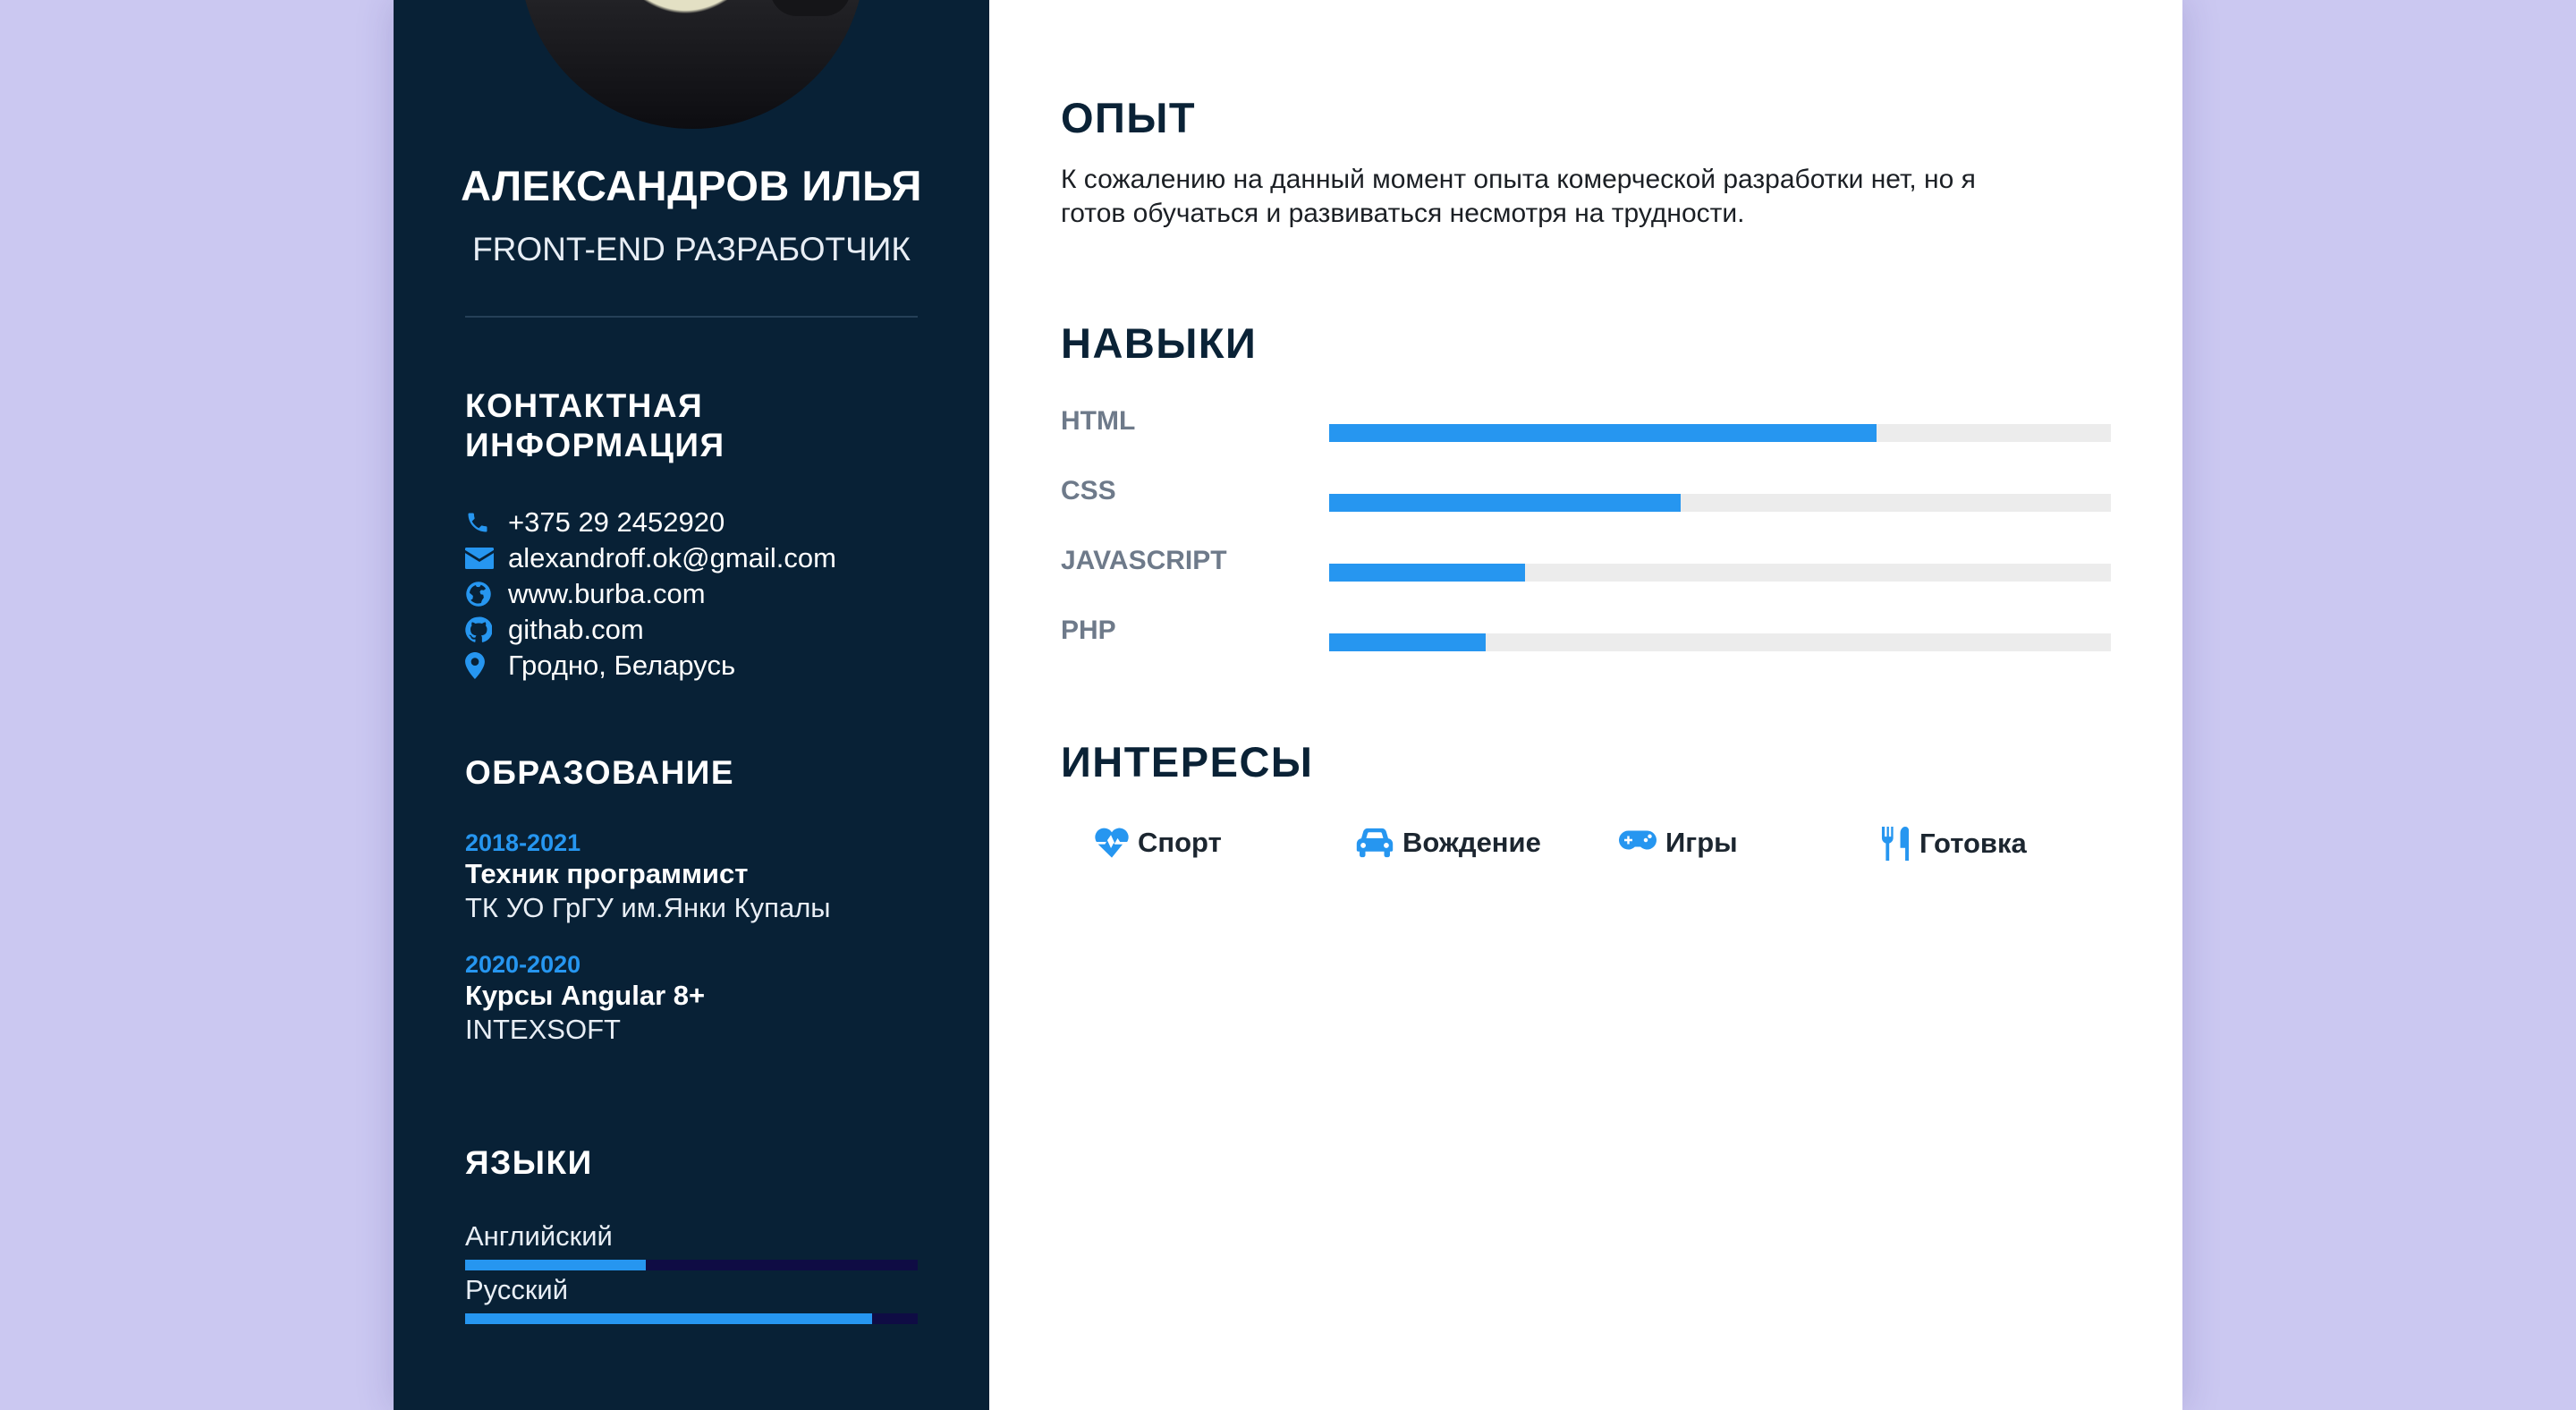 The width and height of the screenshot is (2576, 1410). I want to click on skill-row: JAVASCRIPT, so click(1586, 564).